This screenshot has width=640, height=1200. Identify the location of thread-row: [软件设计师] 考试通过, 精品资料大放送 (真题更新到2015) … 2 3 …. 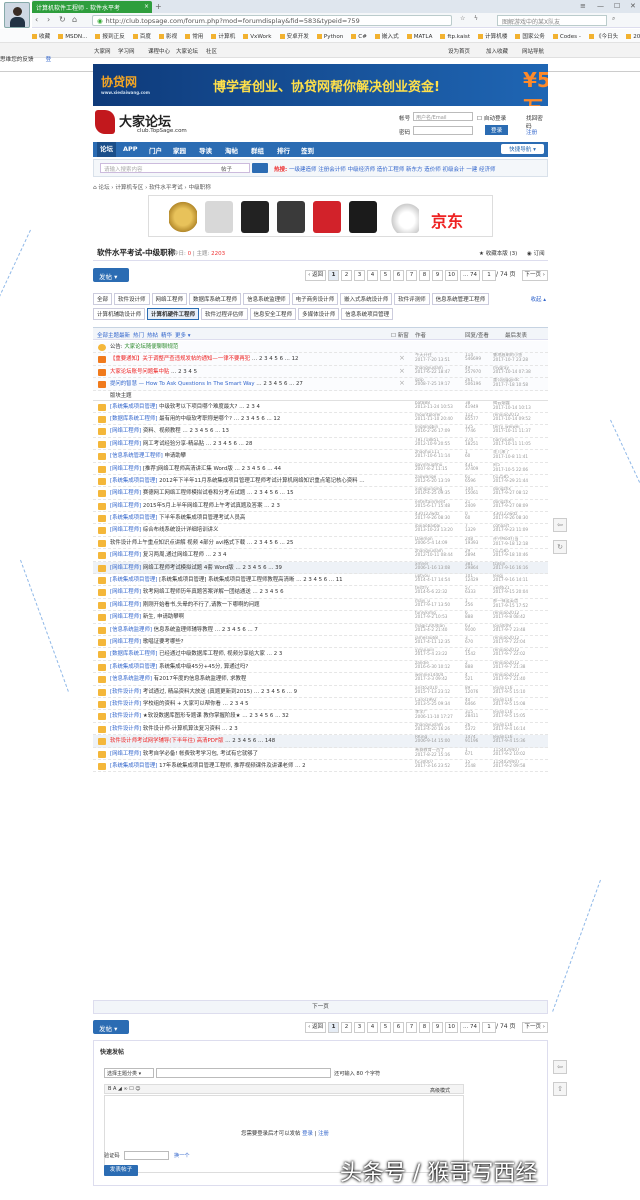
(320, 692).